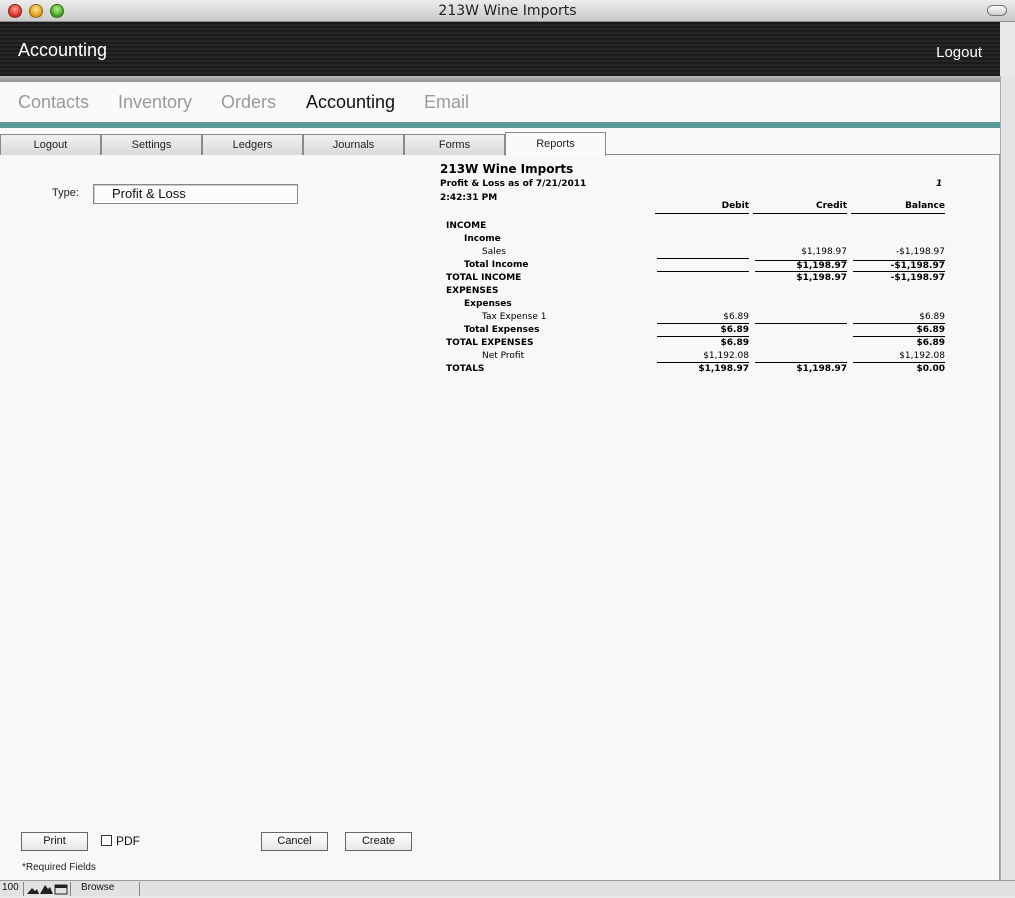 This screenshot has height=898, width=1015. I want to click on window-titlebar: 213W Wine Imports, so click(507, 11).